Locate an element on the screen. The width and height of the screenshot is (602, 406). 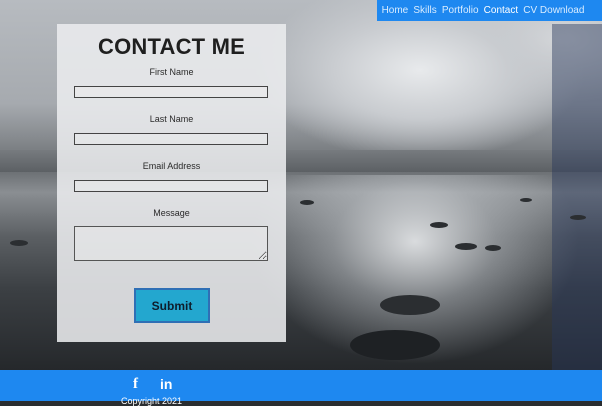
first-name-label: First Name is located at coordinates (171, 72).